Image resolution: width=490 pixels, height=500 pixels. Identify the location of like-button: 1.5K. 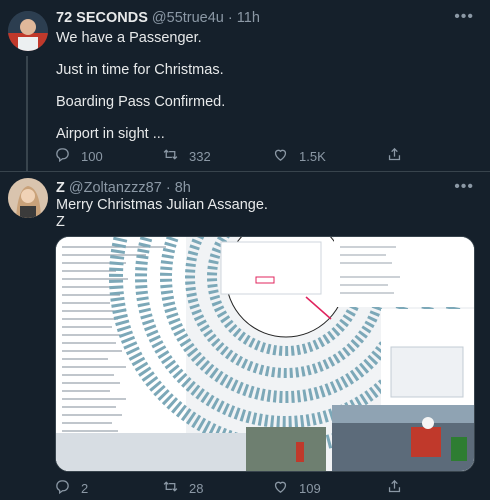
(299, 156).